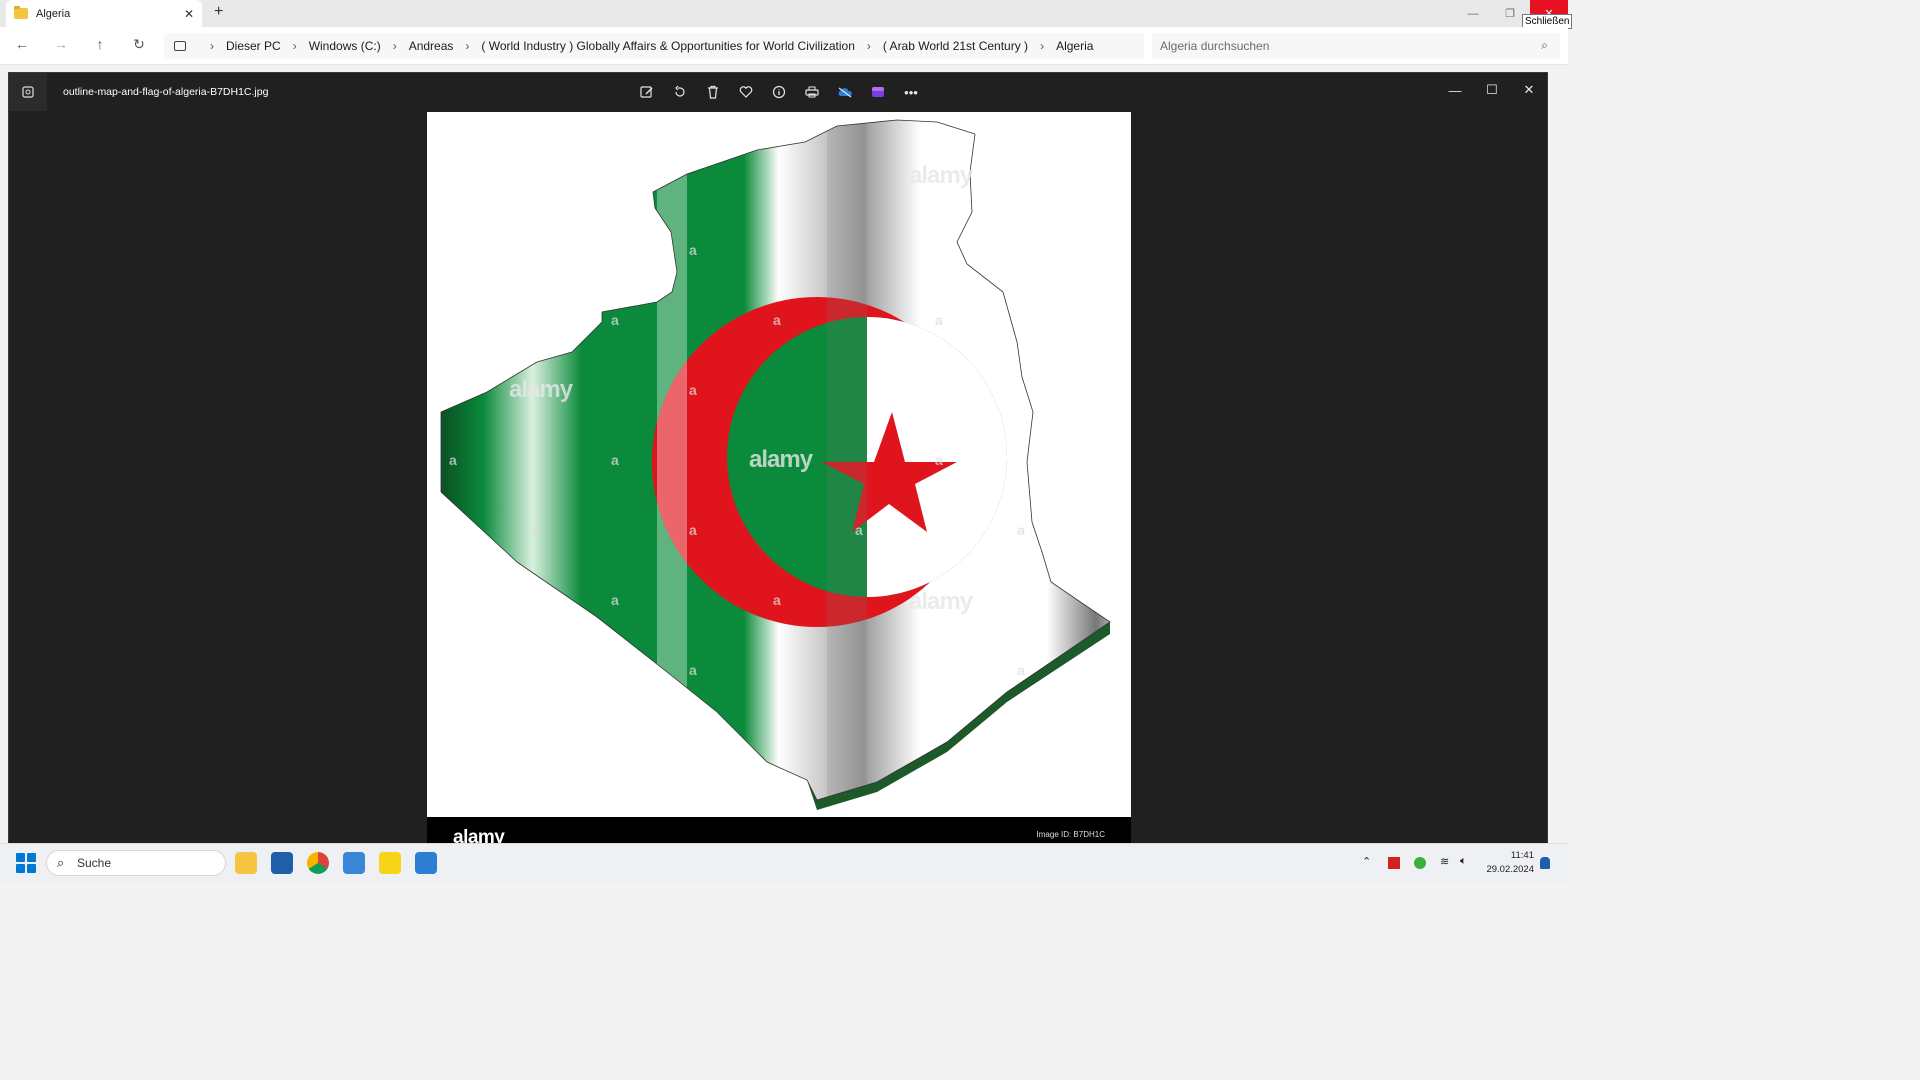 This screenshot has height=1080, width=1920. Describe the element at coordinates (1444, 861) in the screenshot. I see `wifi-icon: ≋` at that location.